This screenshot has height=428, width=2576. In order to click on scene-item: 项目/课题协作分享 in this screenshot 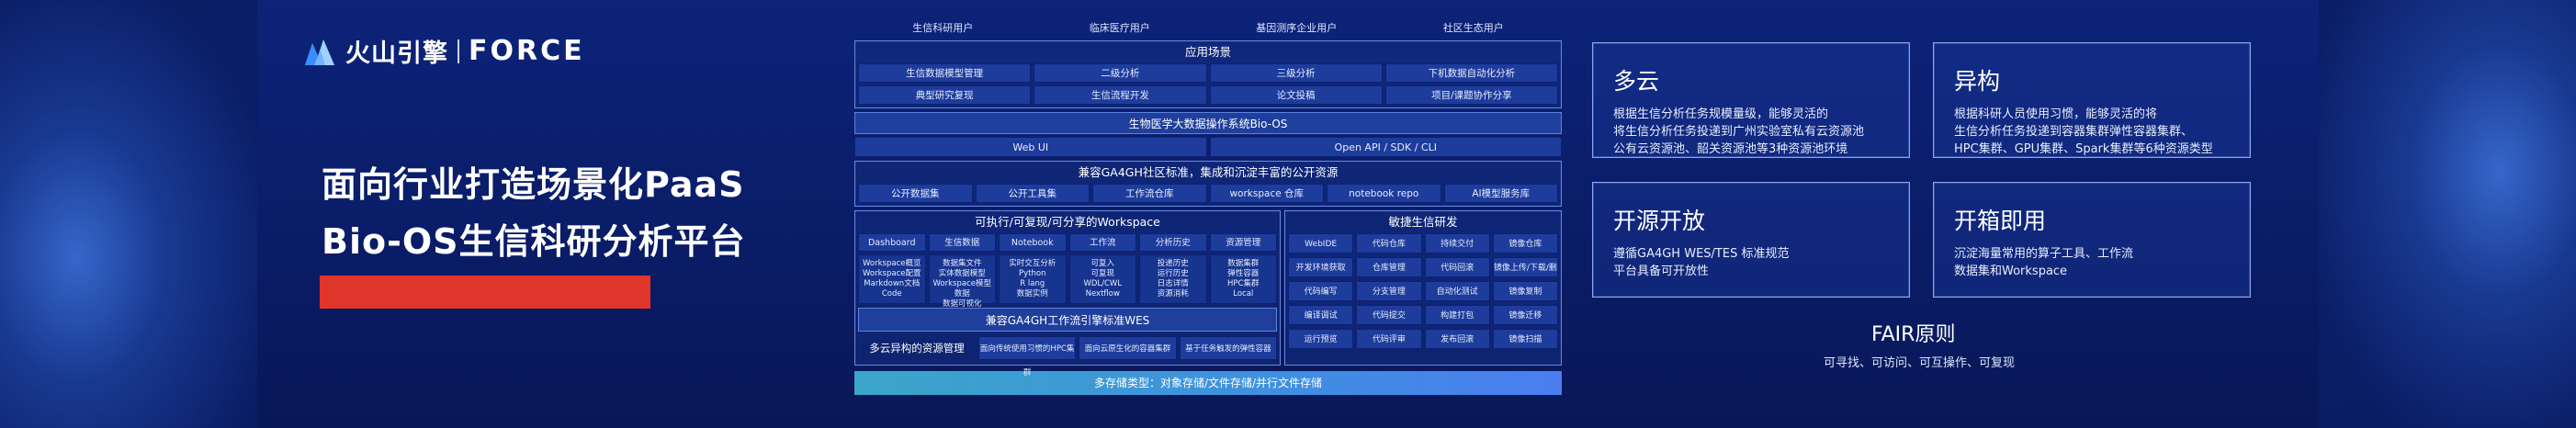, I will do `click(1471, 95)`.